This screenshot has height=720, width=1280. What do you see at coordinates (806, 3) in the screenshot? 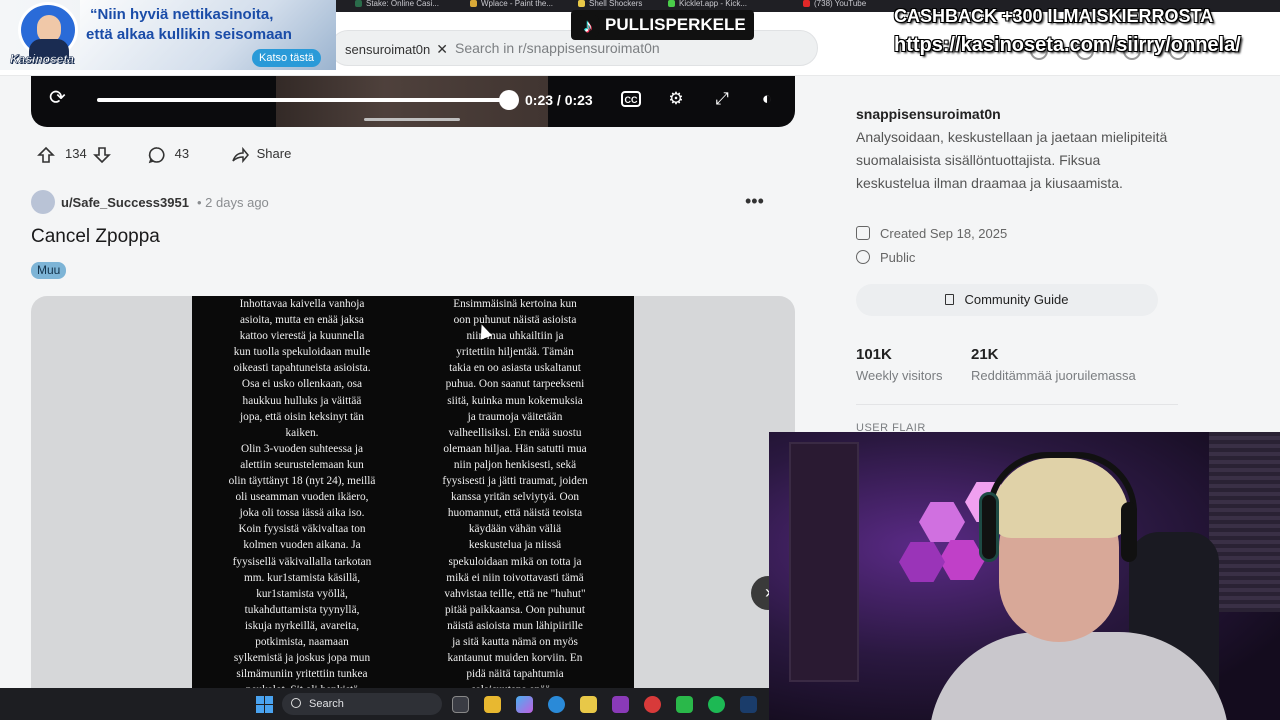
I see `youtube-icon` at bounding box center [806, 3].